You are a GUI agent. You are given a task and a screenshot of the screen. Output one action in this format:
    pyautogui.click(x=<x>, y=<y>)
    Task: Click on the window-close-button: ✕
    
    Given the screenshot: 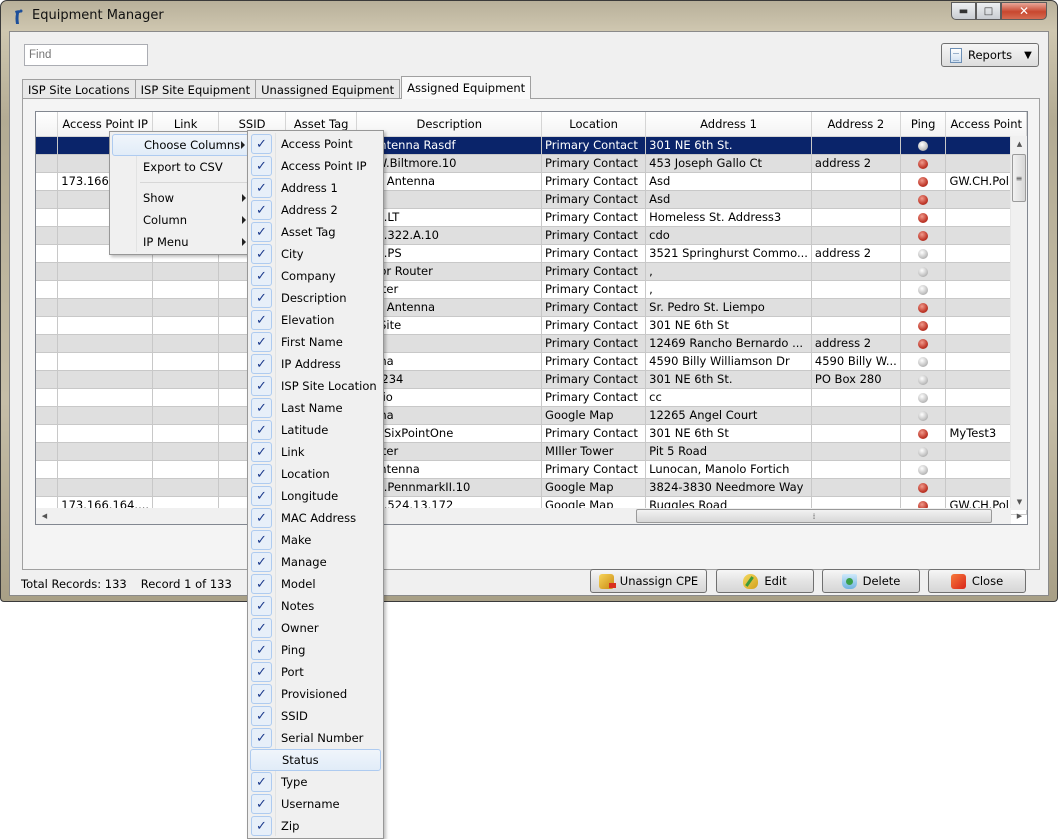 What is the action you would take?
    pyautogui.click(x=1024, y=11)
    